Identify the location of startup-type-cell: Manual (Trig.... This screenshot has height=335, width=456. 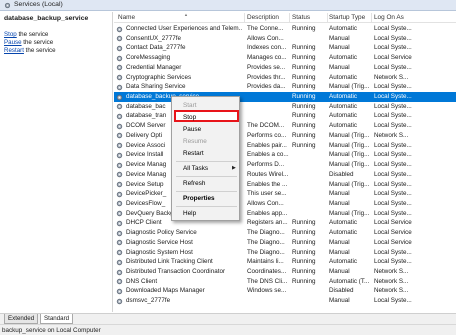
(349, 184).